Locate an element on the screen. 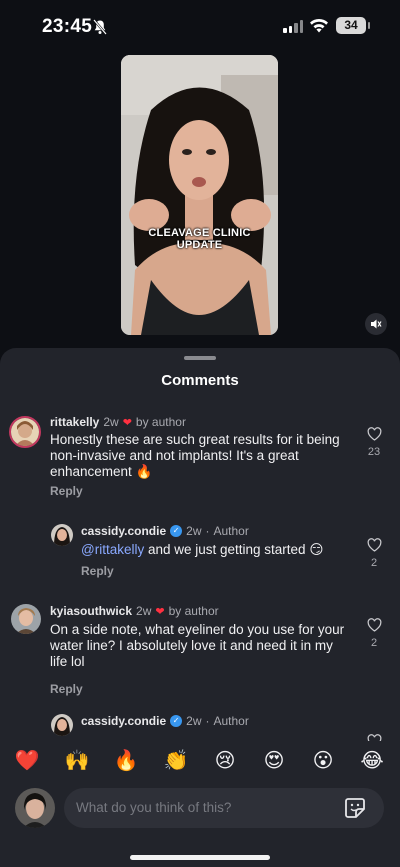 Image resolution: width=400 pixels, height=867 pixels. status-time: 23:45 is located at coordinates (67, 26).